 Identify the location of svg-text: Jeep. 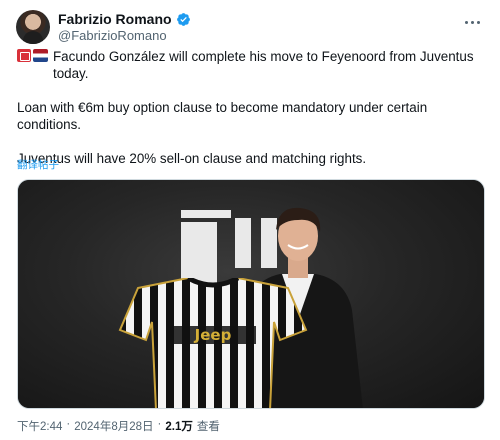
(213, 335).